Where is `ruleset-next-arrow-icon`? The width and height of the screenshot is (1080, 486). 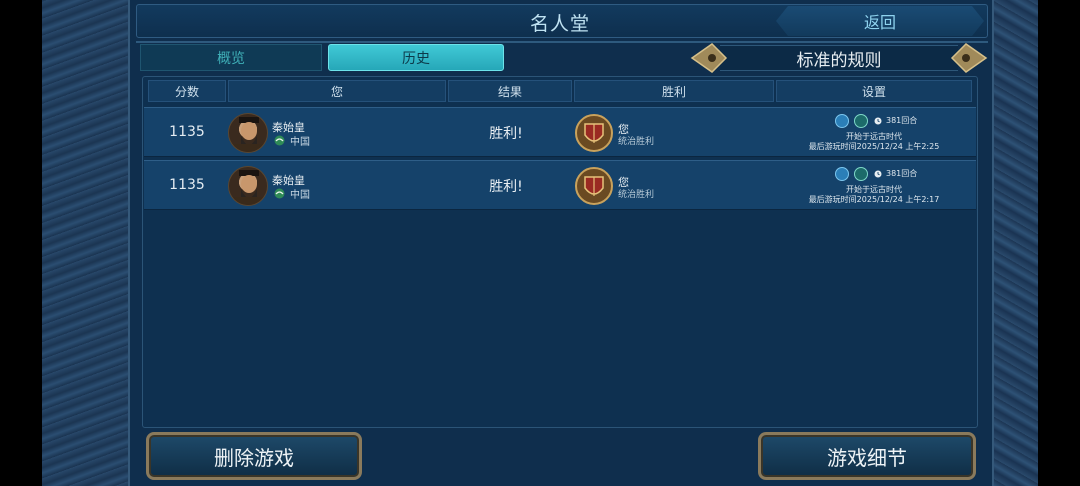
ruleset-next-arrow-icon is located at coordinates (969, 58).